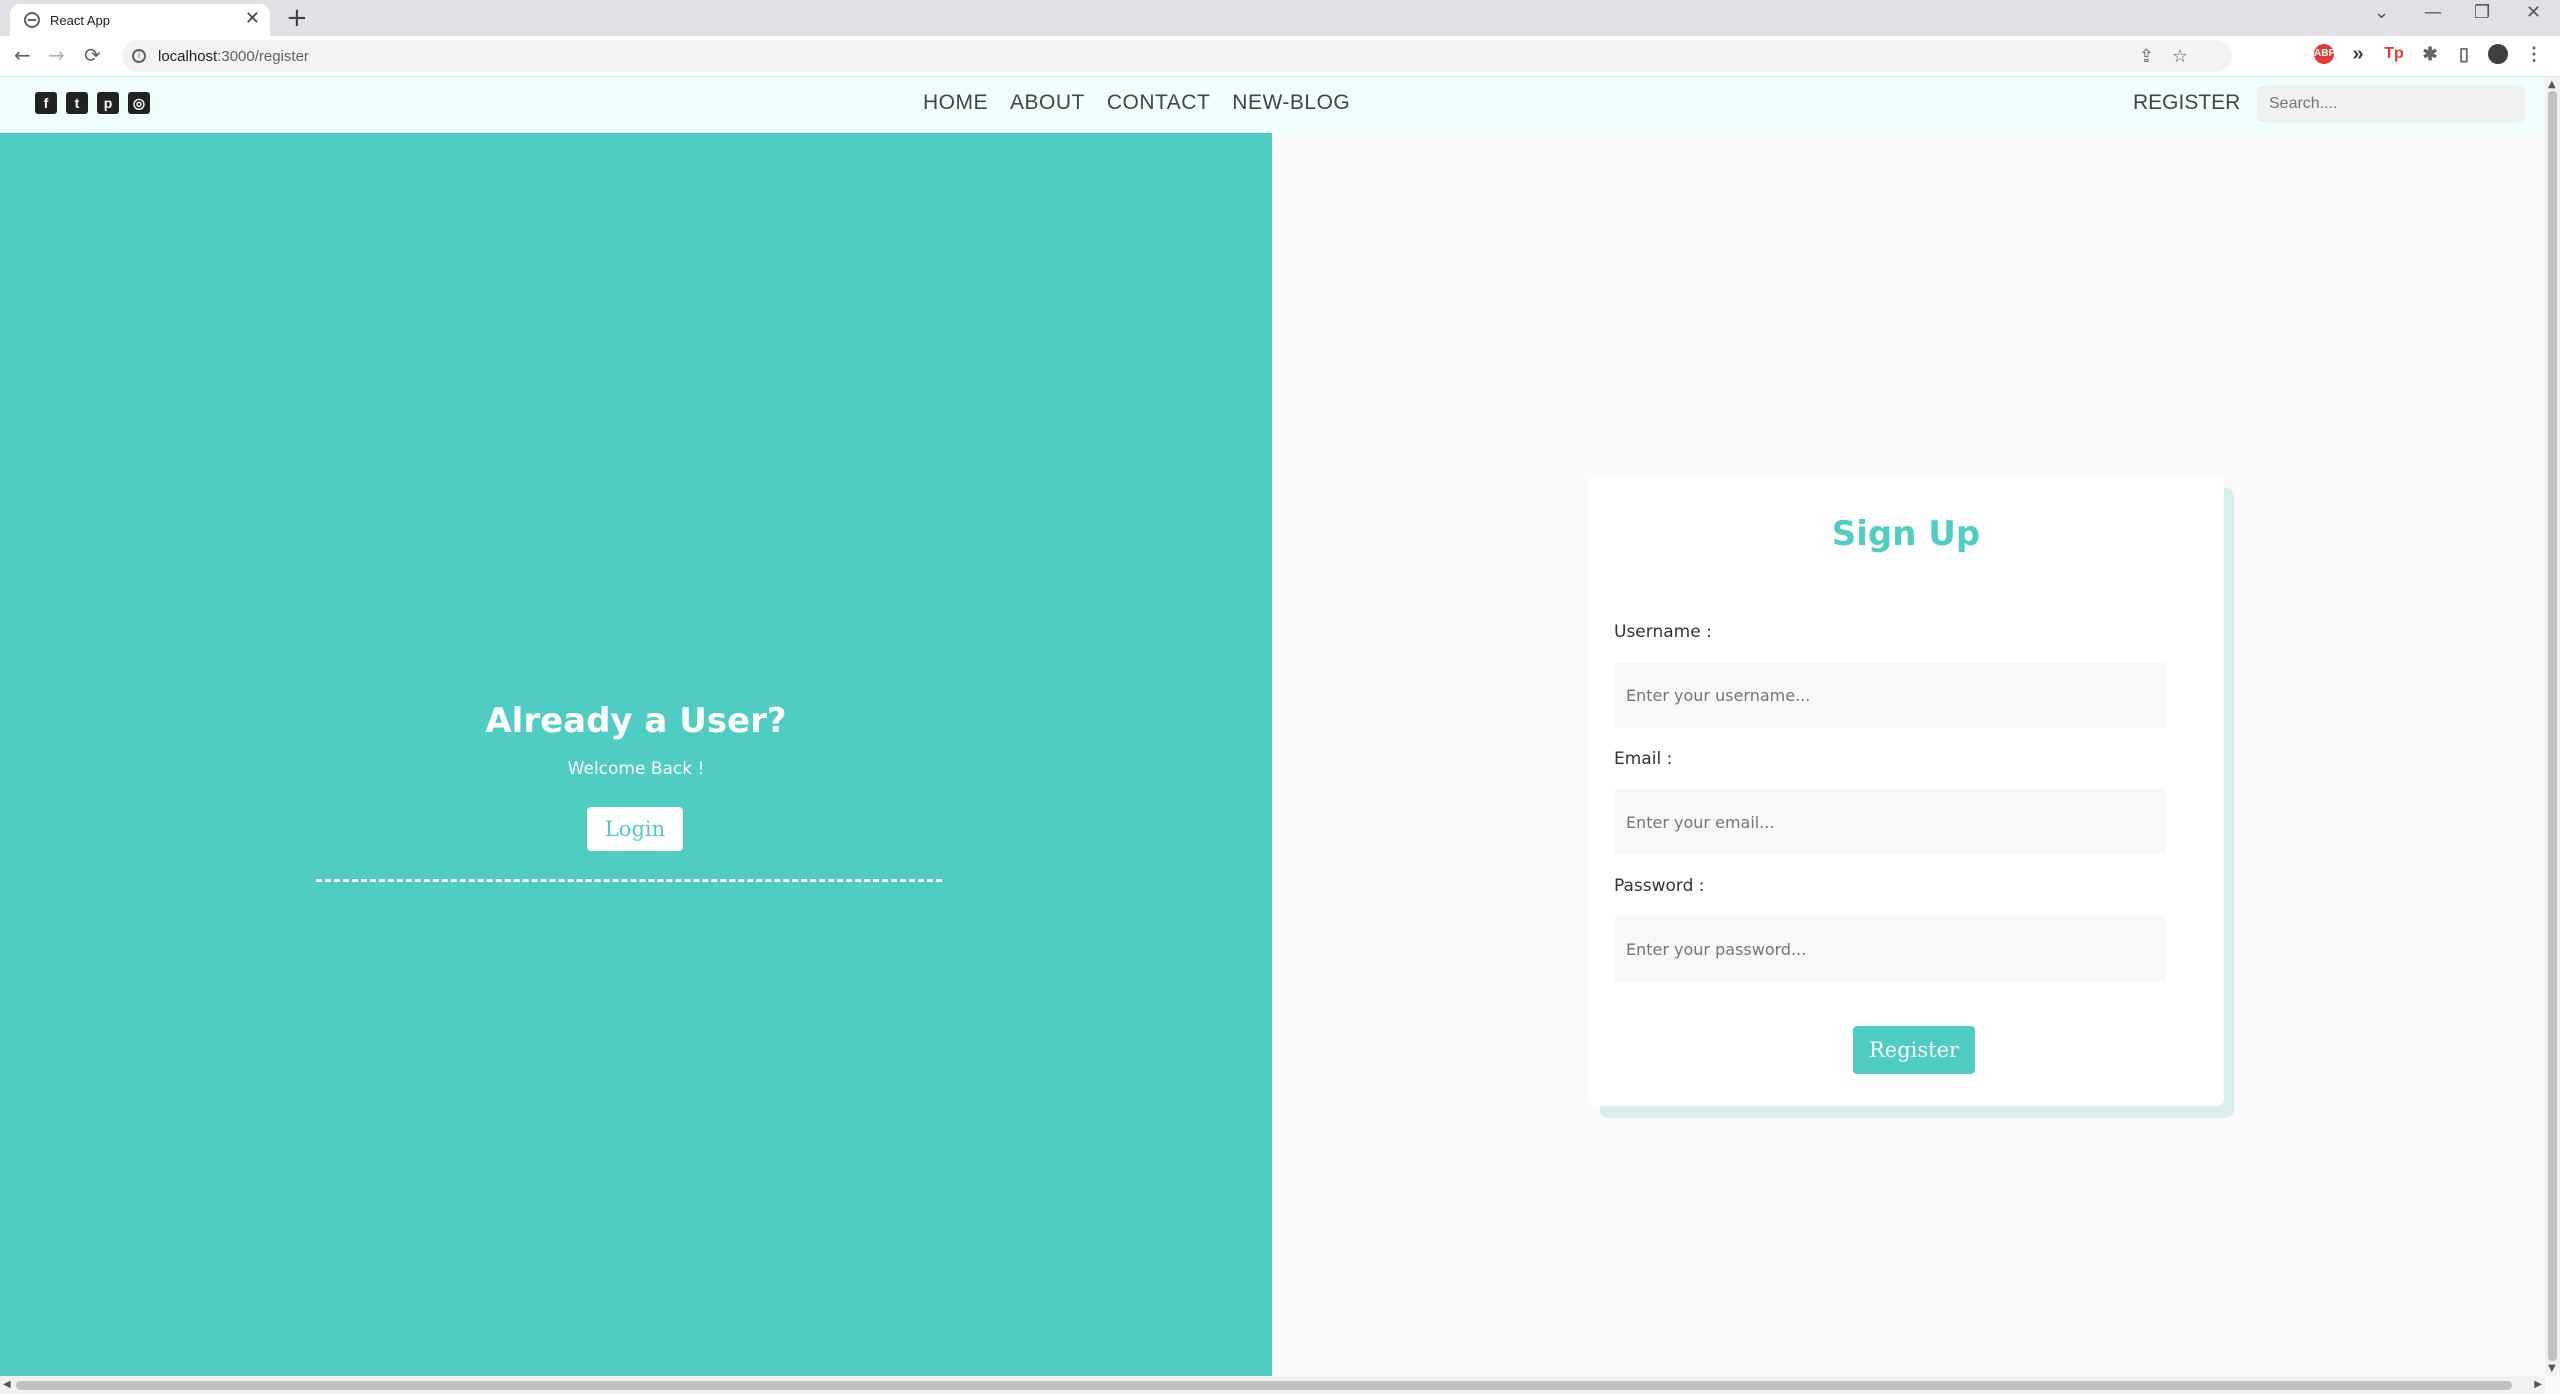 The width and height of the screenshot is (2560, 1394). Describe the element at coordinates (32, 20) in the screenshot. I see `globe-icon` at that location.